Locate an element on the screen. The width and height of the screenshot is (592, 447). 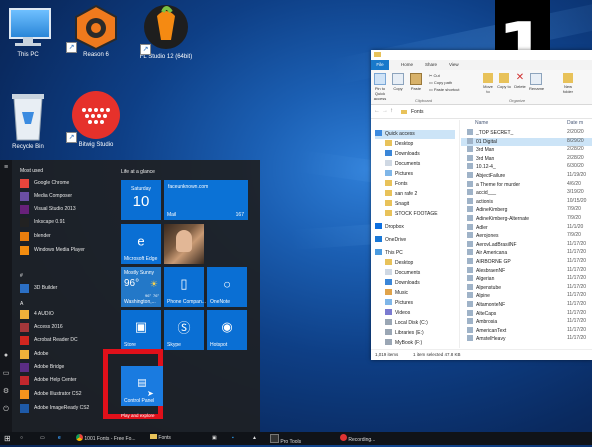
file-row: 01 Digital 8/29/20 is located at coordinates (526, 141).